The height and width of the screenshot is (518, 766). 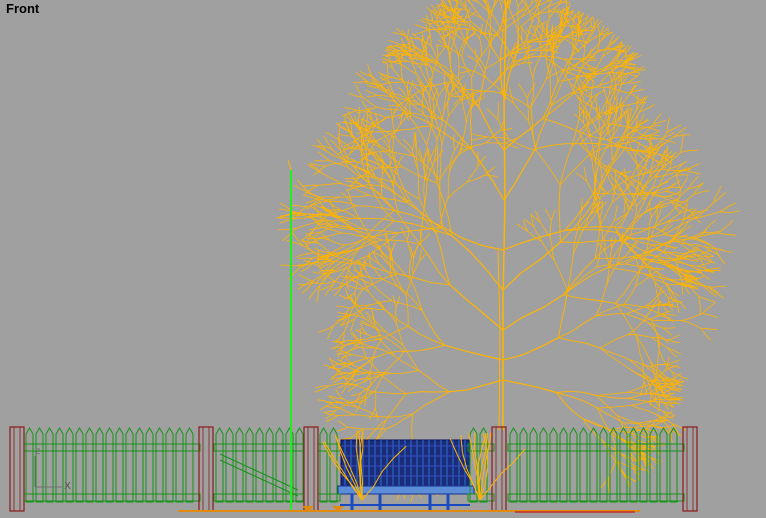 What do you see at coordinates (22, 8) in the screenshot?
I see `viewport-label: Front` at bounding box center [22, 8].